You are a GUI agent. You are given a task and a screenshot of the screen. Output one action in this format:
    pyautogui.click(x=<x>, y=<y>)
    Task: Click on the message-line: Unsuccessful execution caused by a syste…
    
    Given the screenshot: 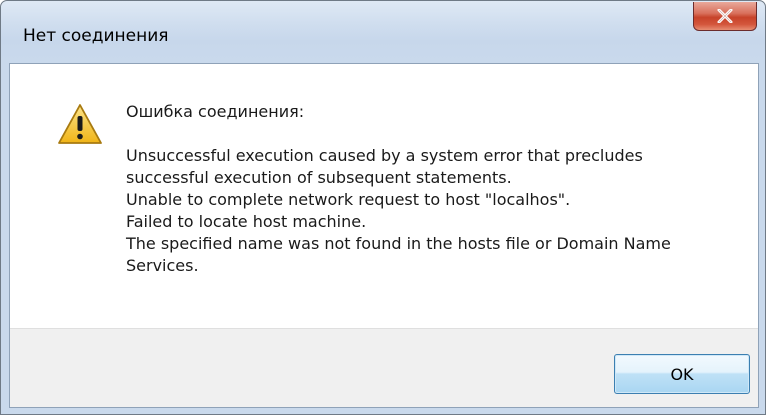 What is the action you would take?
    pyautogui.click(x=384, y=155)
    